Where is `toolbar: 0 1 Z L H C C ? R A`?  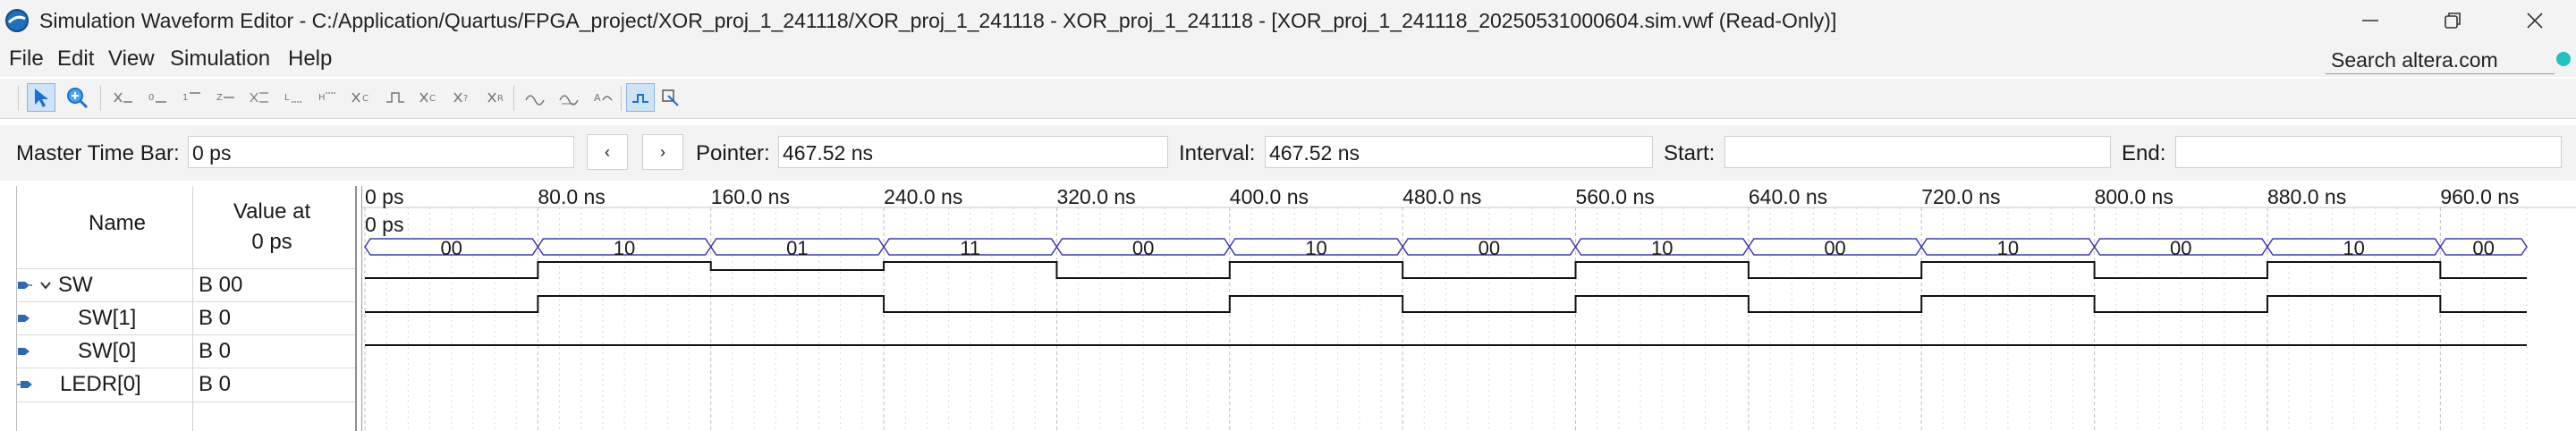
toolbar: 0 1 Z L H C C ? R A is located at coordinates (1288, 99).